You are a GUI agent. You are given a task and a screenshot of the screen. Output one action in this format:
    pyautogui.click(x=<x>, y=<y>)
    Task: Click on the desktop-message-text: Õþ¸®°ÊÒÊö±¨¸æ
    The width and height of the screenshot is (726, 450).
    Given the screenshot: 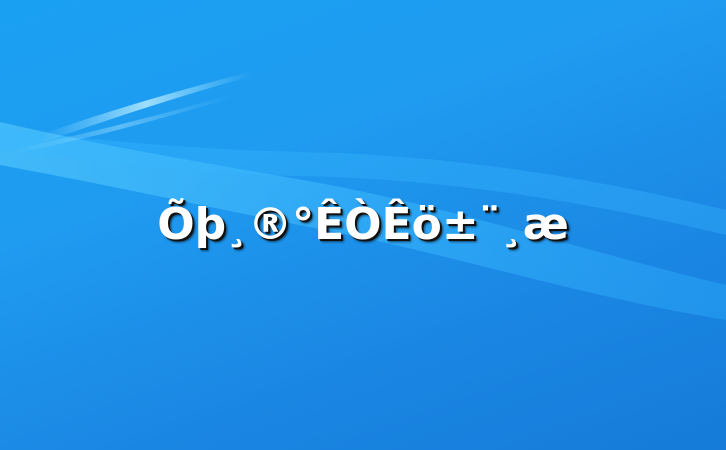 What is the action you would take?
    pyautogui.click(x=363, y=224)
    